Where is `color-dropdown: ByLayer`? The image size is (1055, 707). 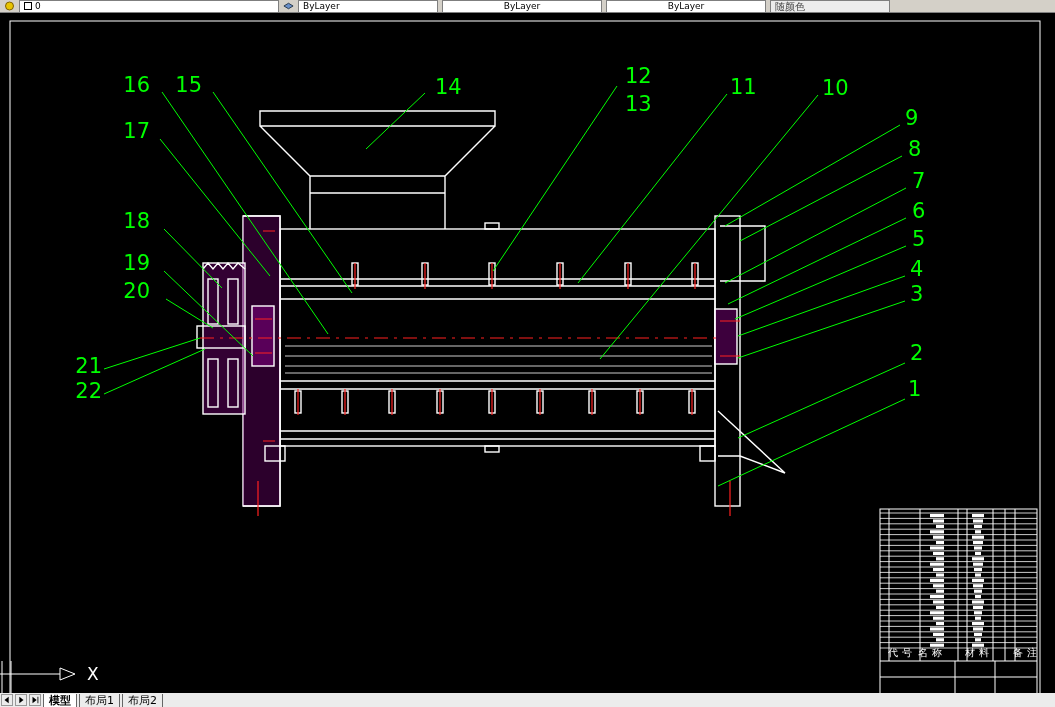
color-dropdown: ByLayer is located at coordinates (368, 6).